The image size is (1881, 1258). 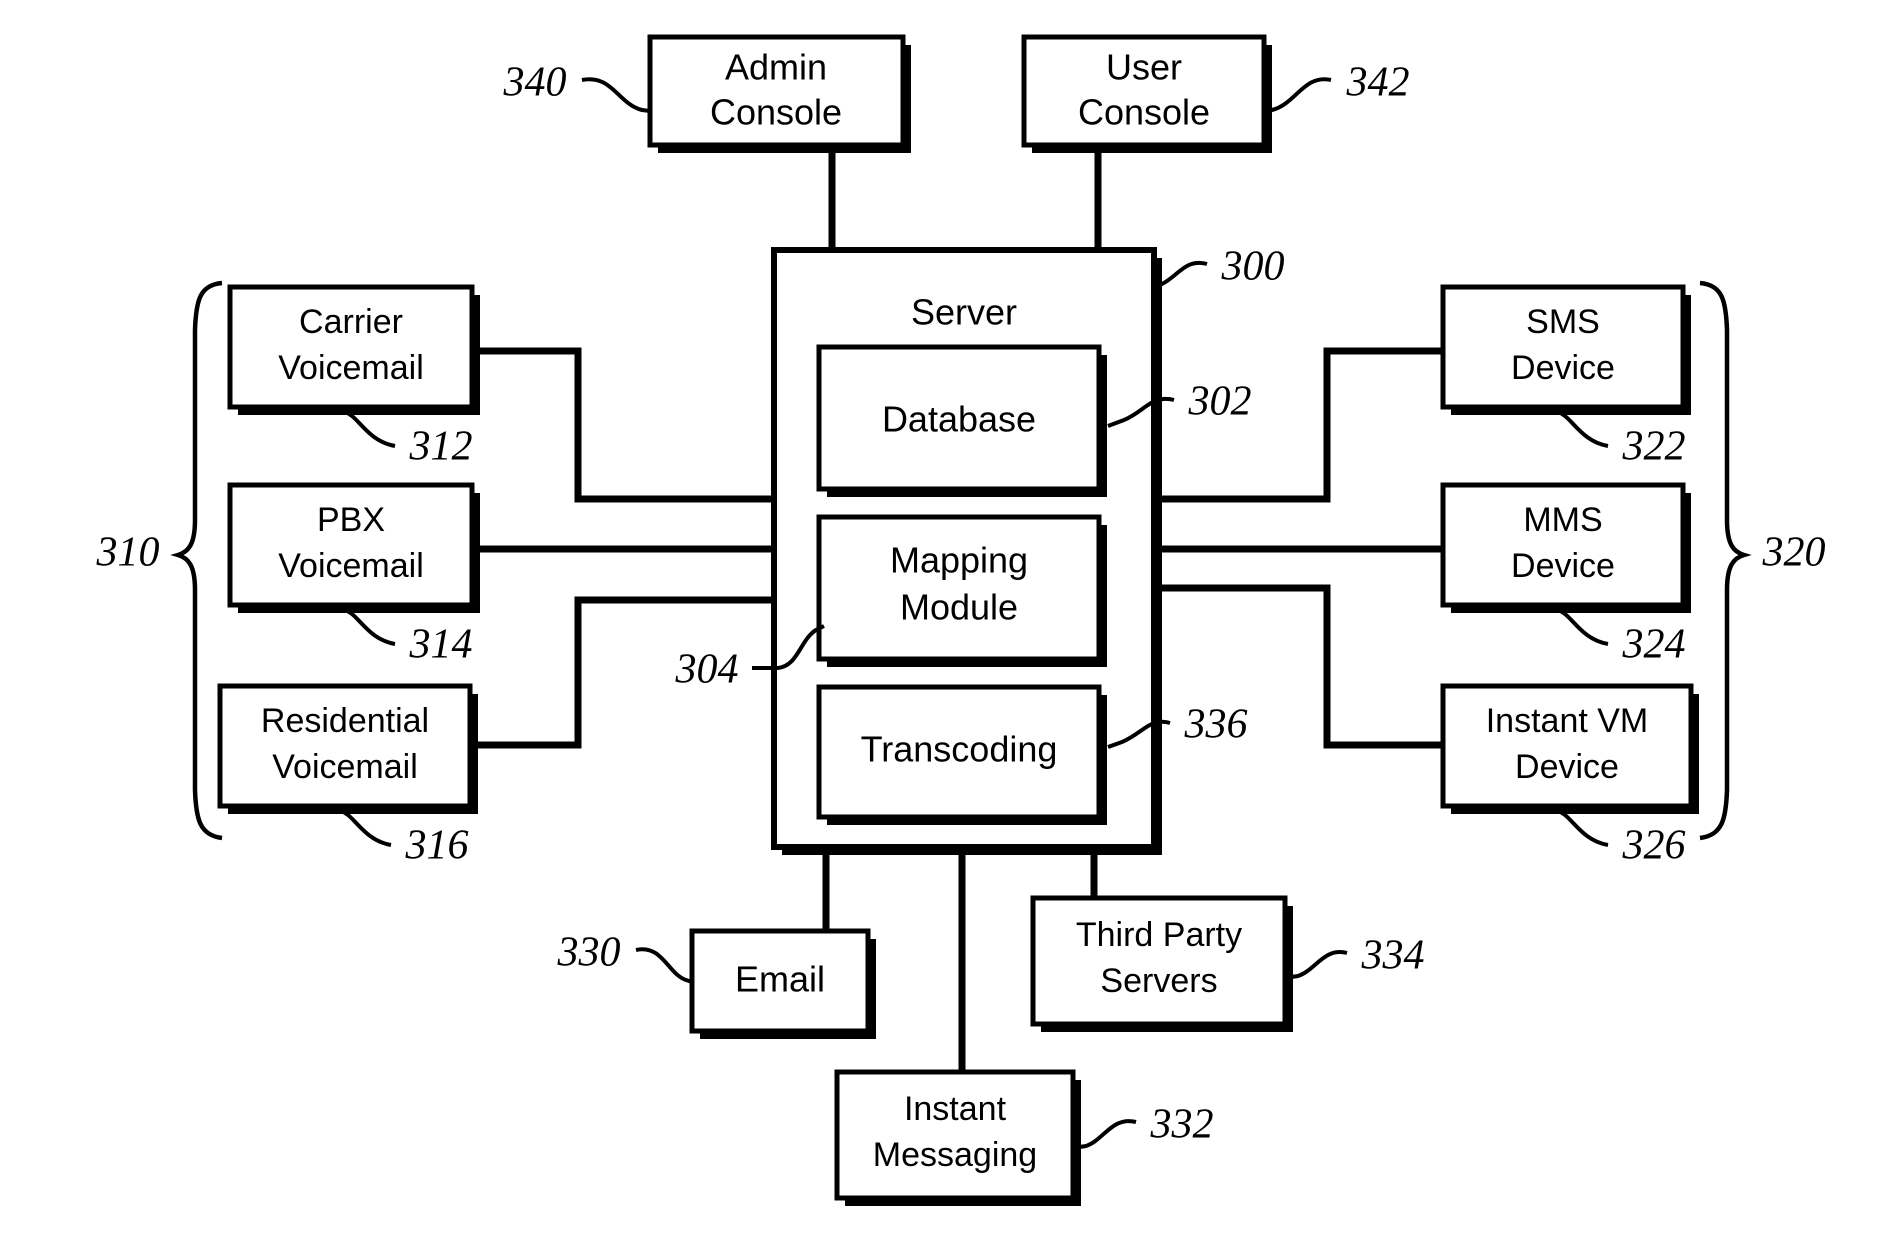 I want to click on ref-316-leader, so click(x=366, y=828).